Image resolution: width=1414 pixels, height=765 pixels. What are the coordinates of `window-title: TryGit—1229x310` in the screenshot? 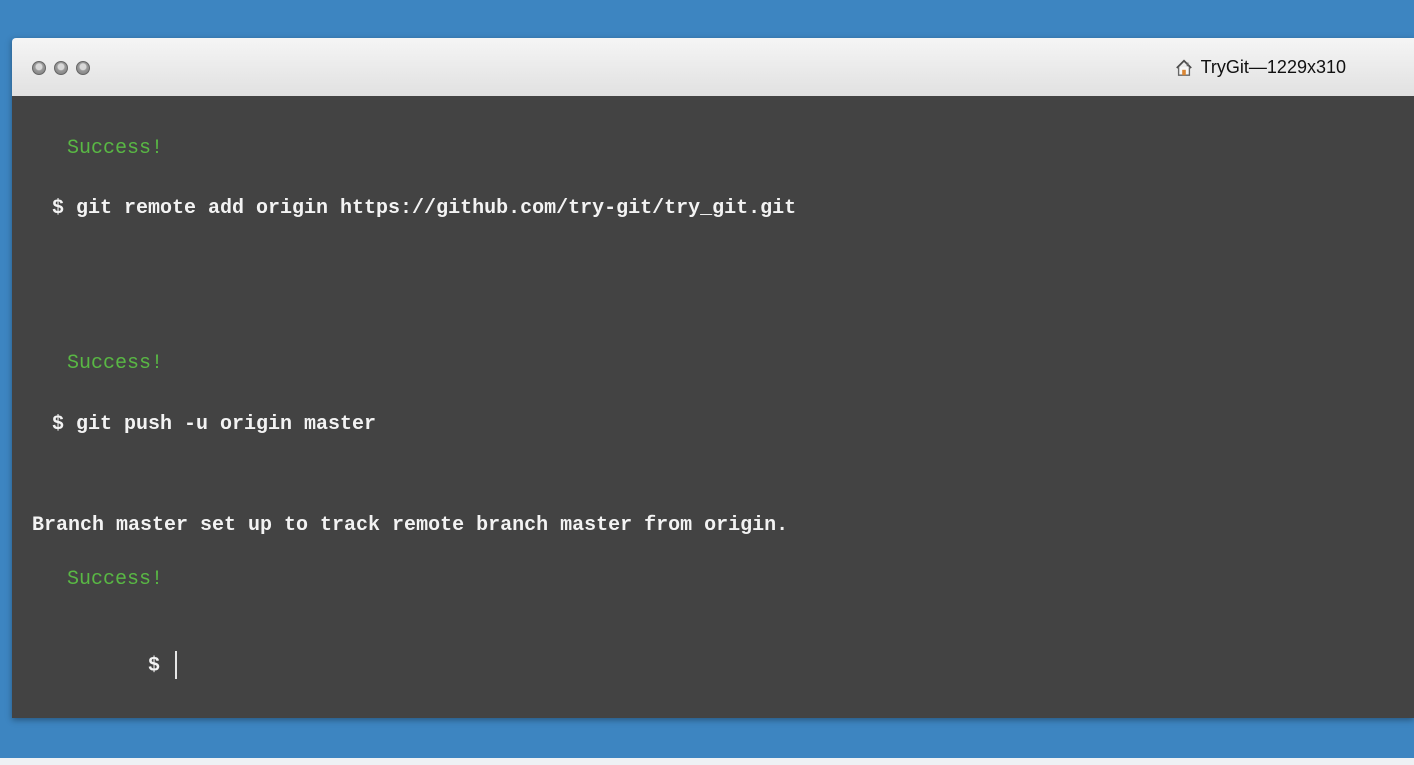 It's located at (1260, 67).